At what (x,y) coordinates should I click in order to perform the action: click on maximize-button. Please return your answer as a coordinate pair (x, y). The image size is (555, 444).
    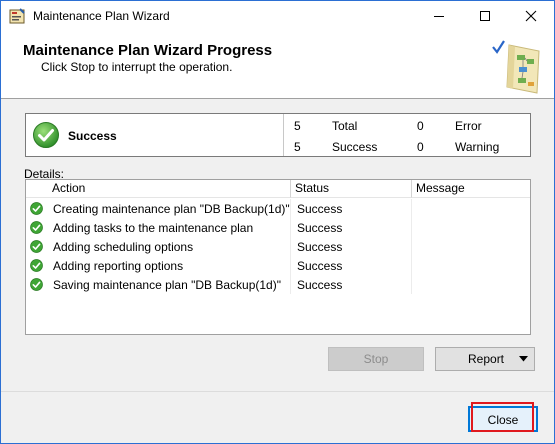
    Looking at the image, I should click on (485, 16).